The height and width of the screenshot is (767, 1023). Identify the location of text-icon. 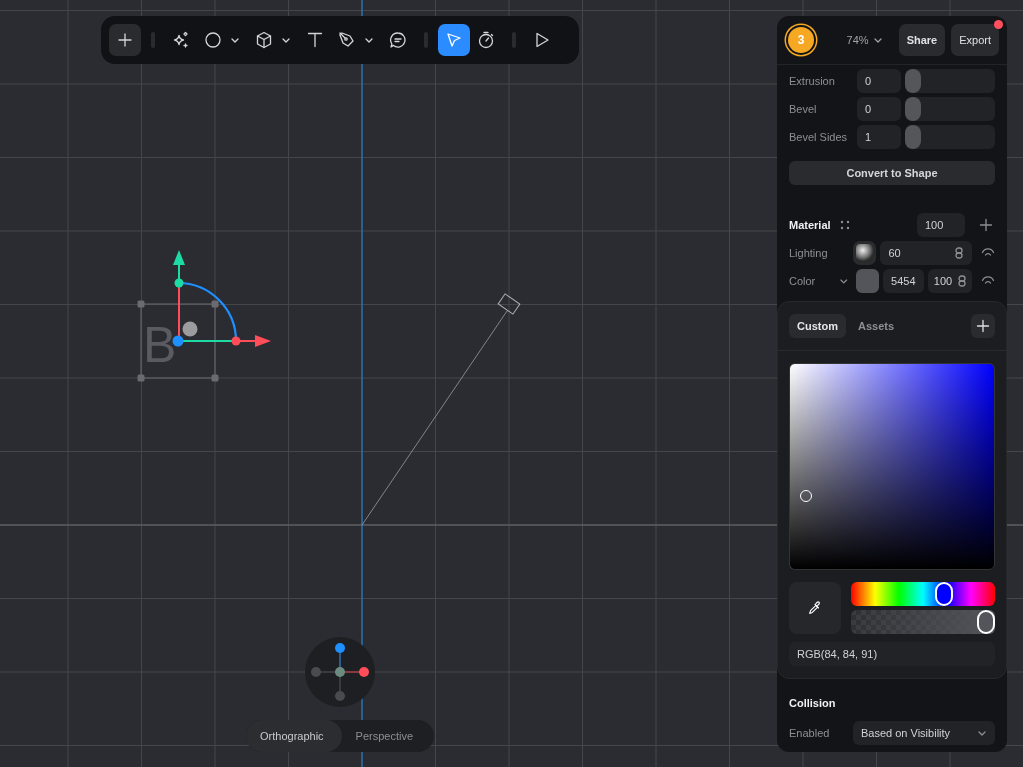
(315, 40).